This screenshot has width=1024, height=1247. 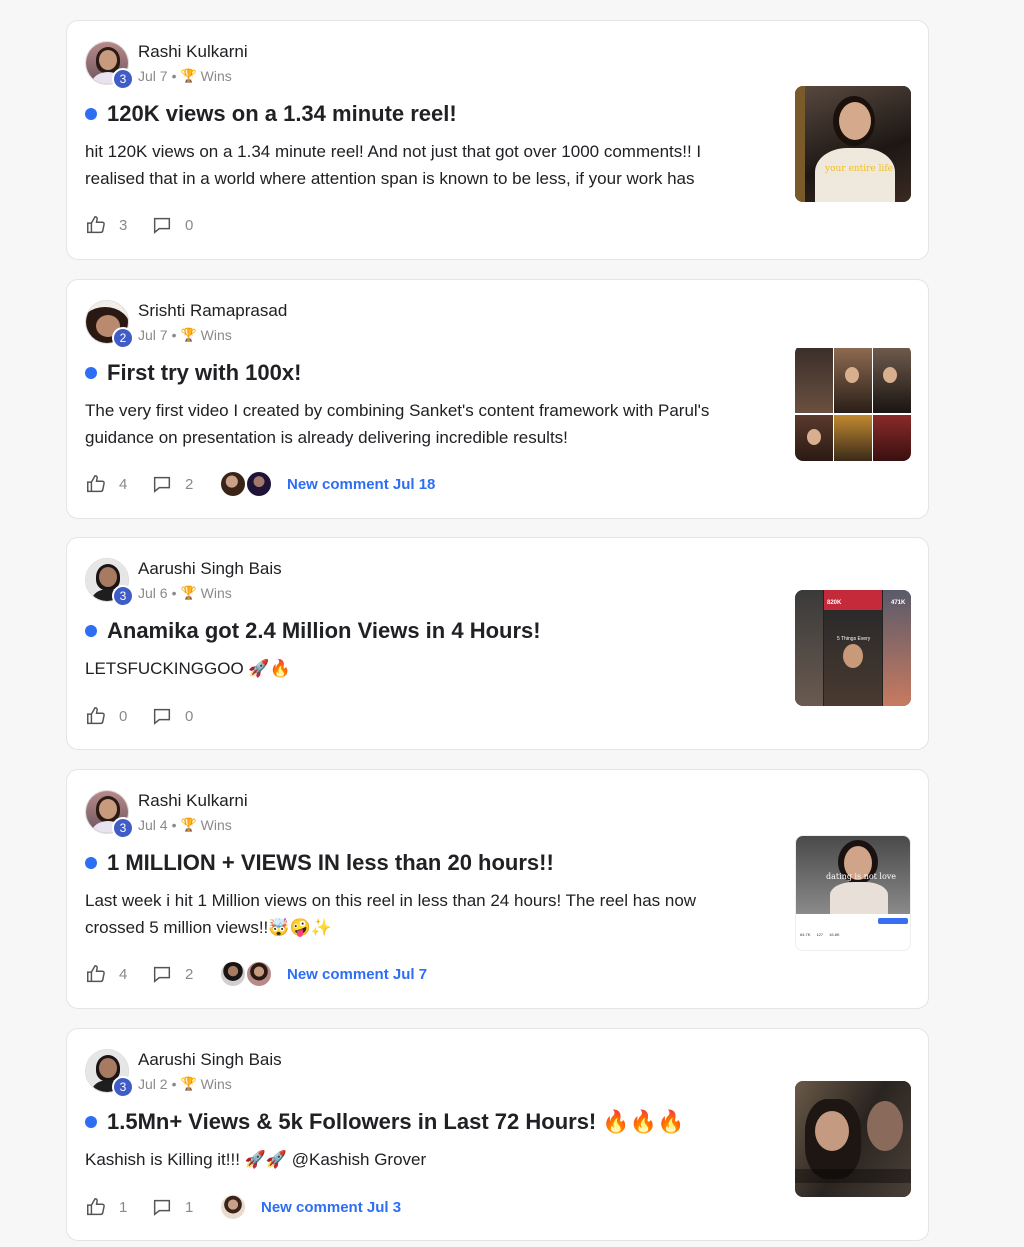 I want to click on post-actions: 3 0, so click(x=147, y=225).